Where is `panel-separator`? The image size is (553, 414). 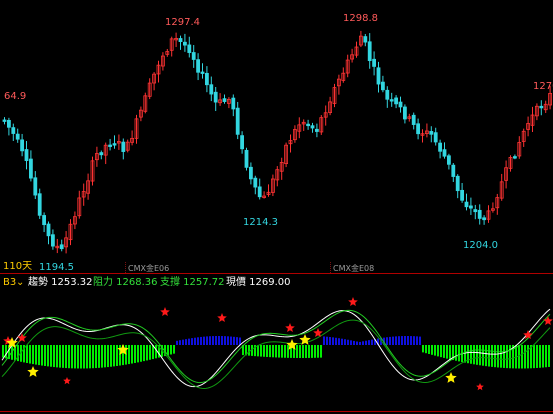
panel-separator is located at coordinates (276, 273).